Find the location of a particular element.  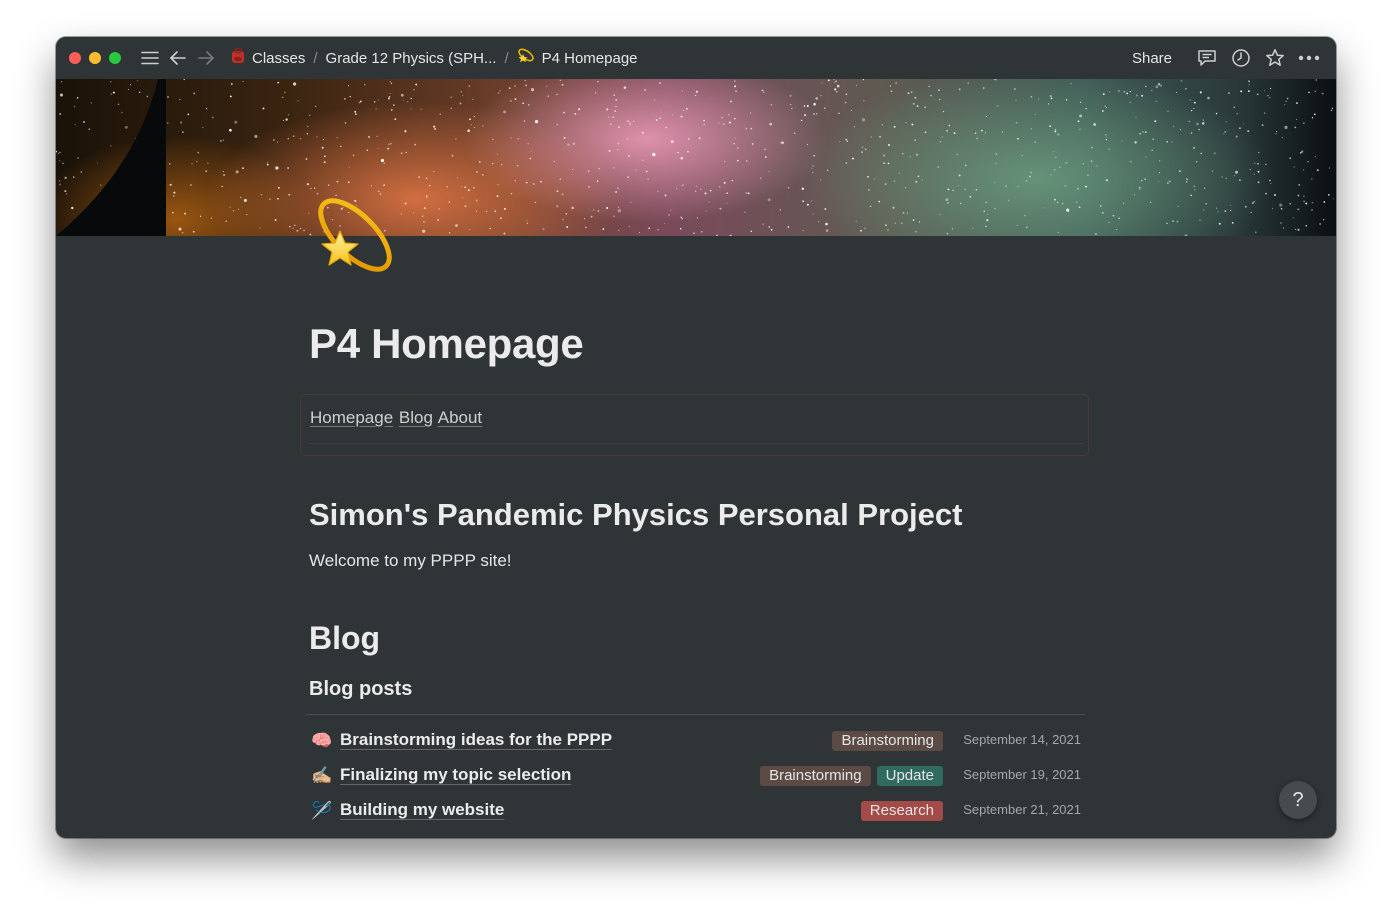

breadcrumb-item-classes: Classes is located at coordinates (268, 57).